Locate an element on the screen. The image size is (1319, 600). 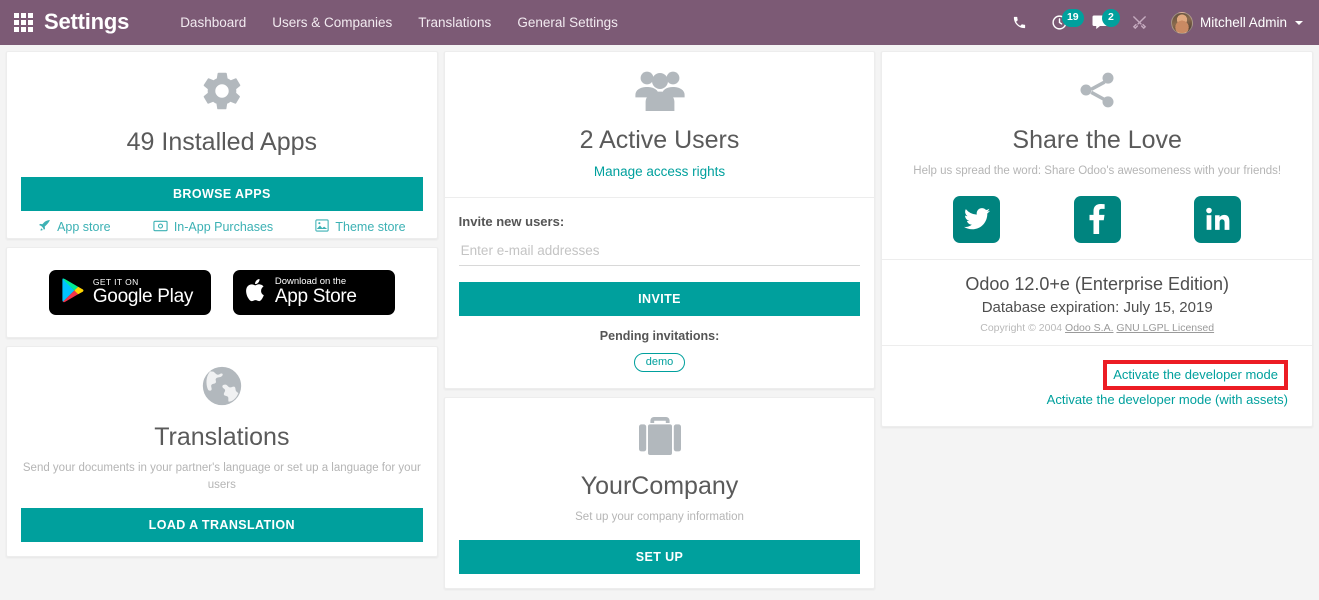
invite-email-input is located at coordinates (659, 252).